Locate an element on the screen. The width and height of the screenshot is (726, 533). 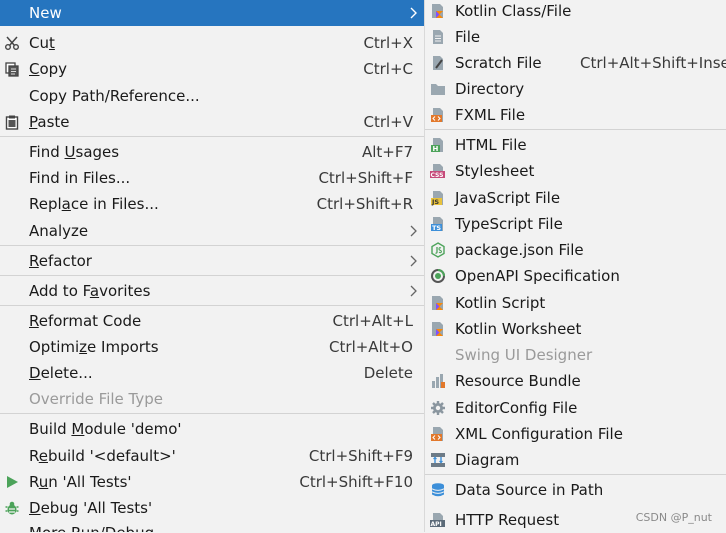
submenu-item-label: Kotlin Worksheet is located at coordinates (518, 329).